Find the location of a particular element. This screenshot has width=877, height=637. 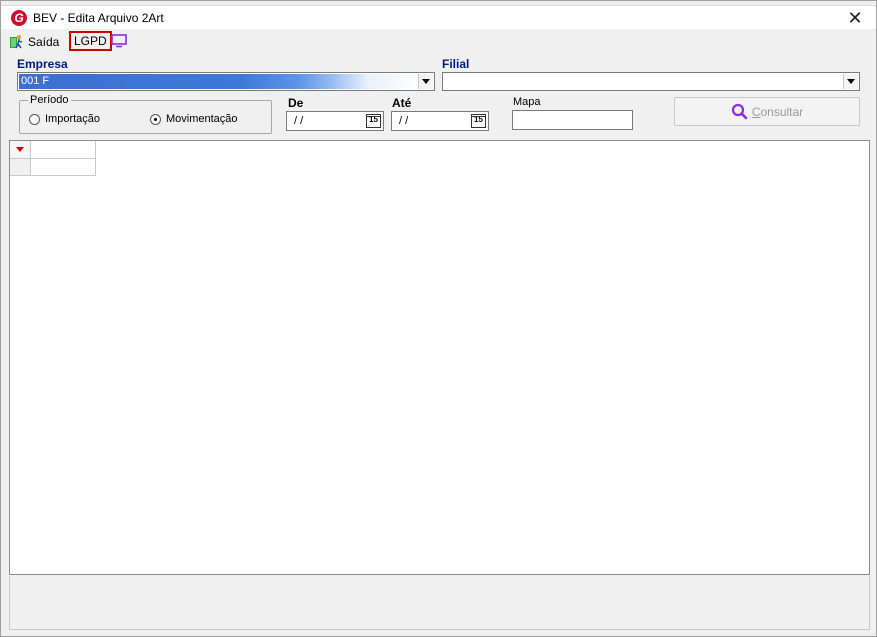

toolbar: Saída LGPD is located at coordinates (438, 42).